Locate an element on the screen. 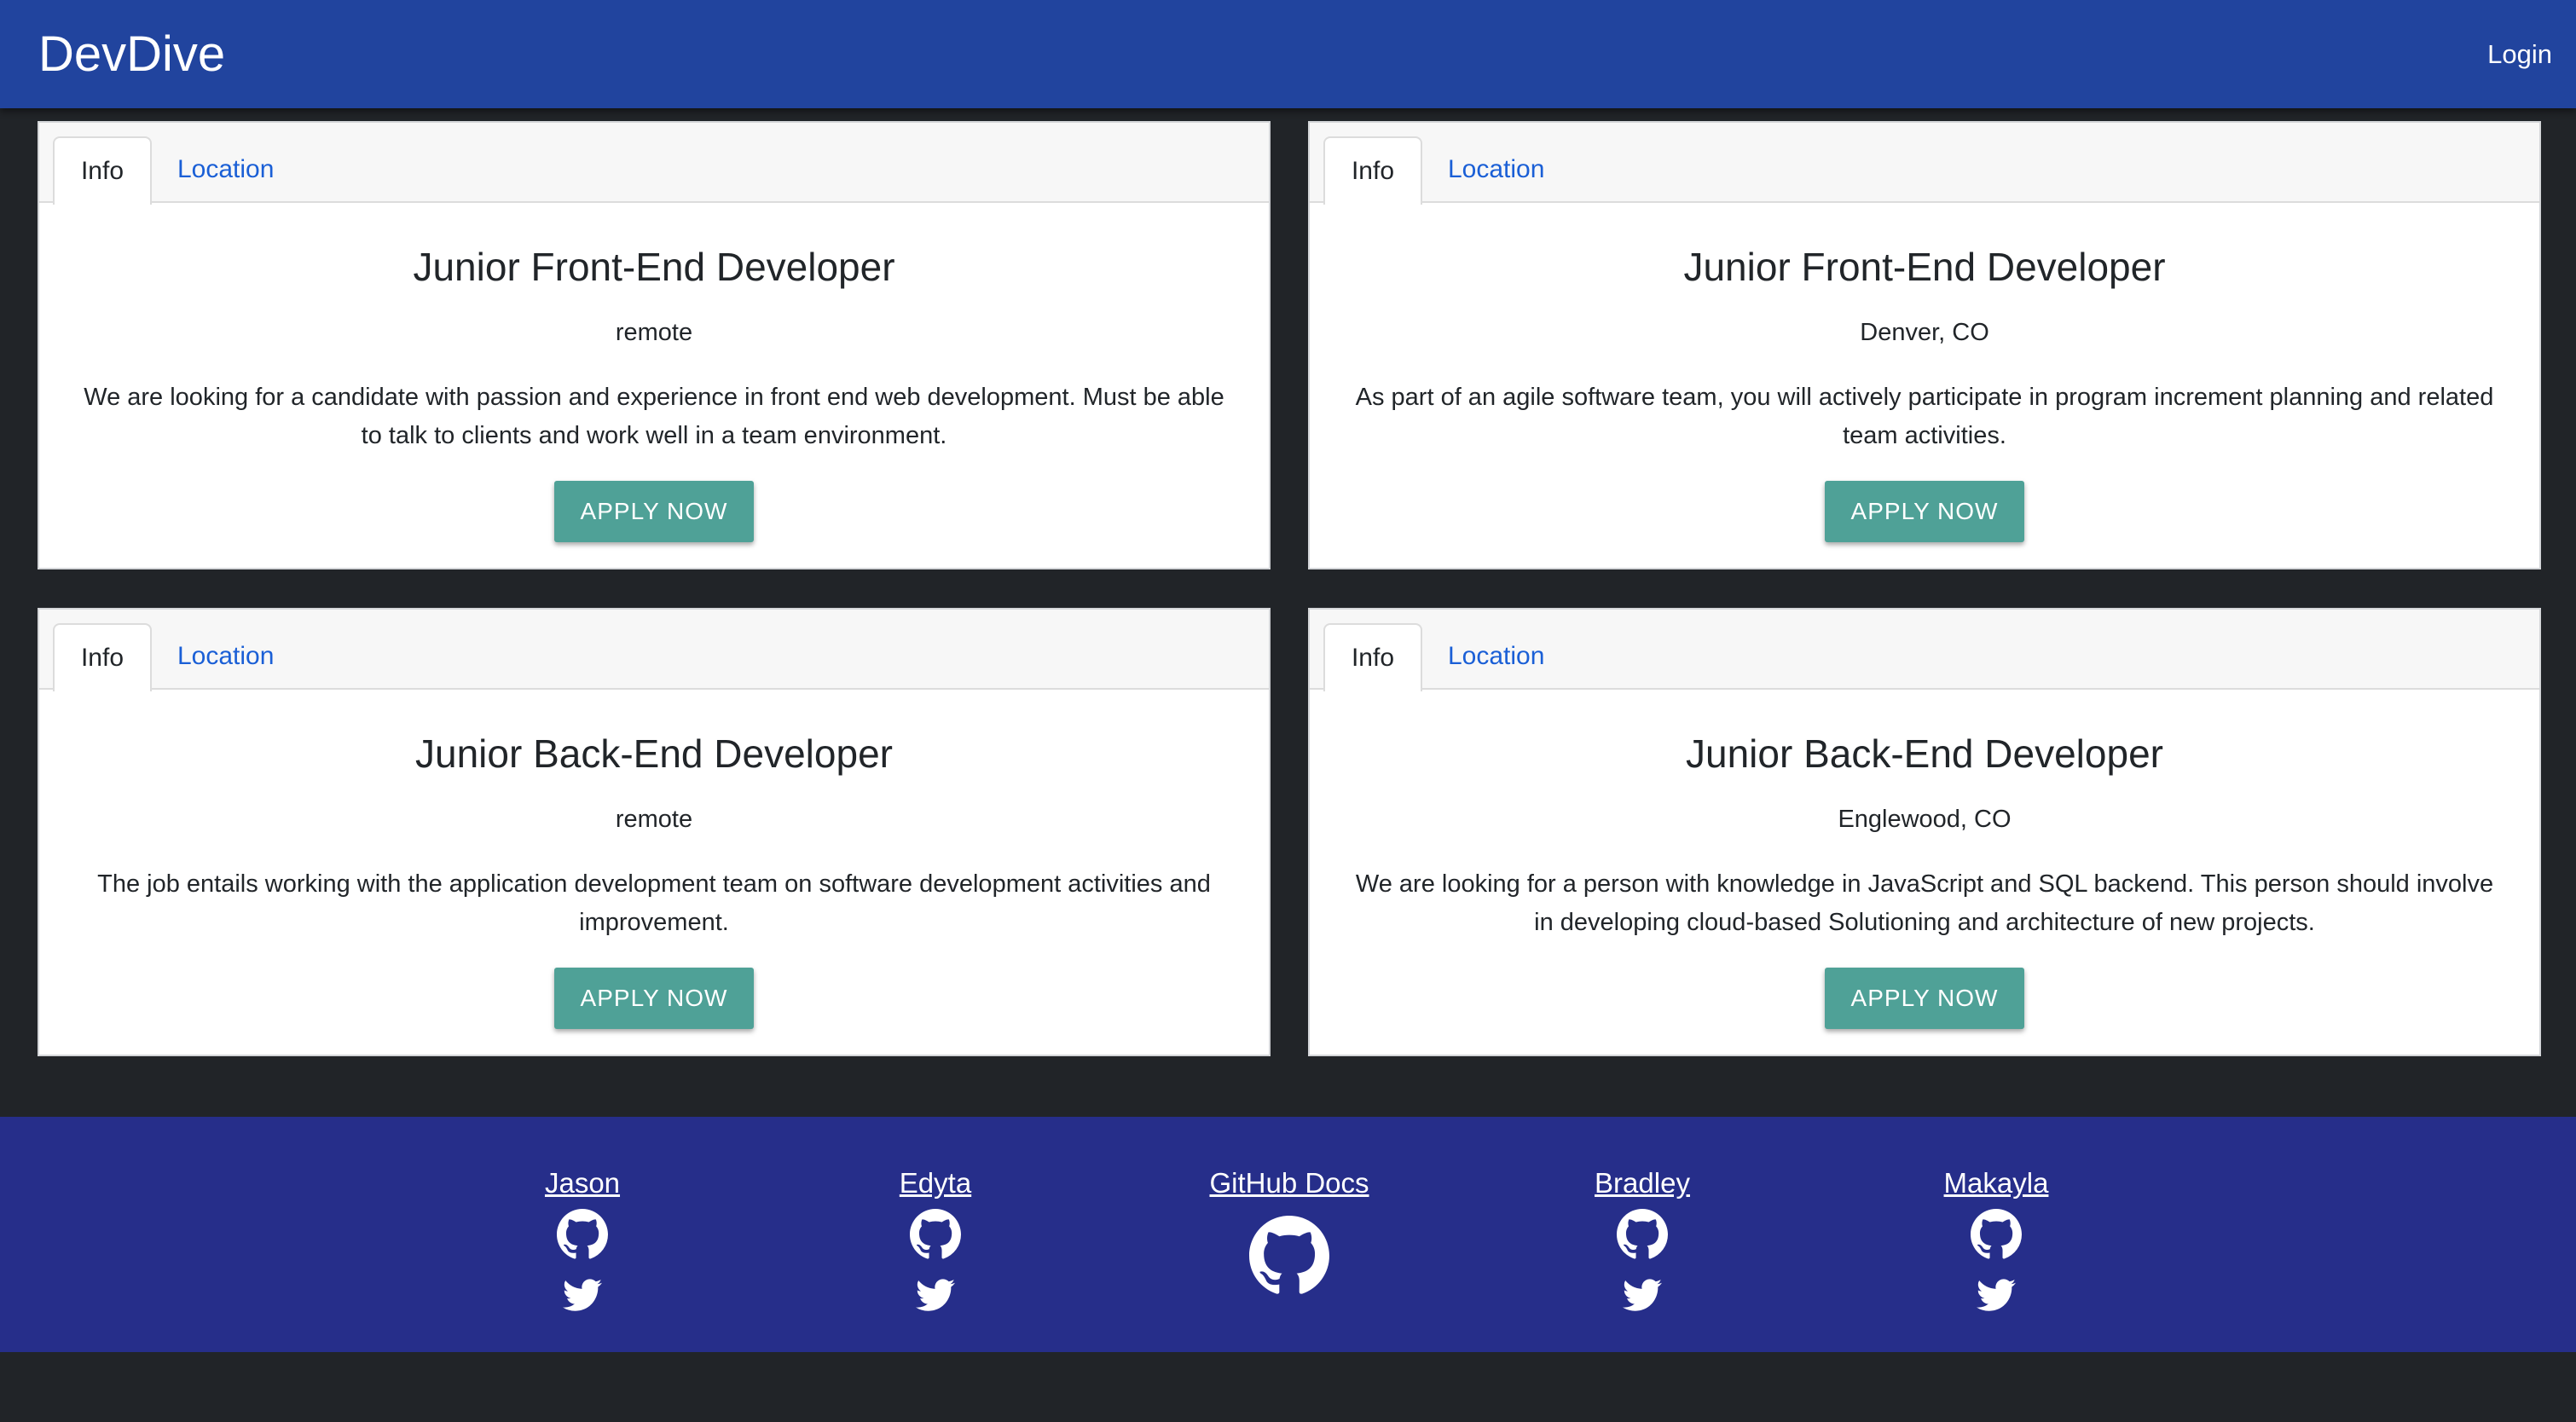 Image resolution: width=2576 pixels, height=1422 pixels. member-name-link: Jason is located at coordinates (582, 1183).